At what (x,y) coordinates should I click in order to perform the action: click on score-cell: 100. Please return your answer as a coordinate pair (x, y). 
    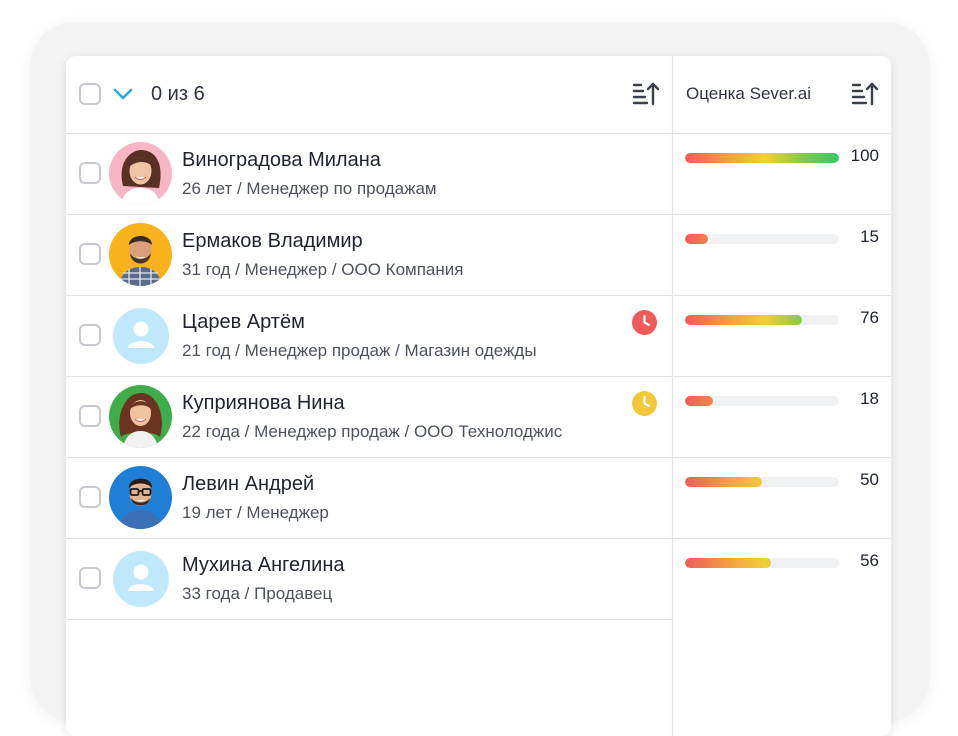
    Looking at the image, I should click on (782, 174).